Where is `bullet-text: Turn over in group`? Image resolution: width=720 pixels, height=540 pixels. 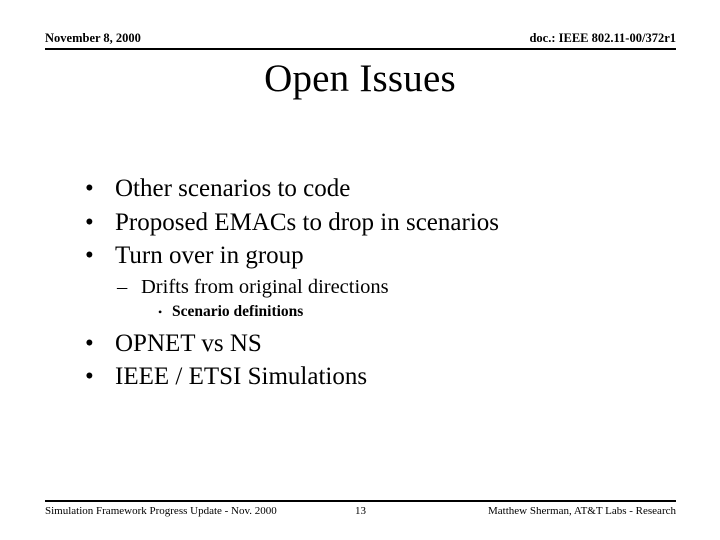 bullet-text: Turn over in group is located at coordinates (209, 255).